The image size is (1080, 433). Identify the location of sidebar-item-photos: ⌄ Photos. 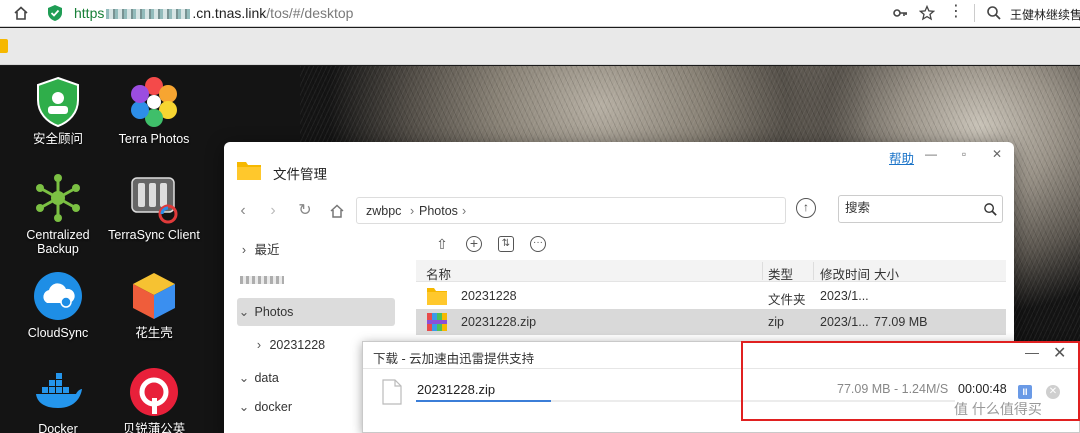
(316, 312).